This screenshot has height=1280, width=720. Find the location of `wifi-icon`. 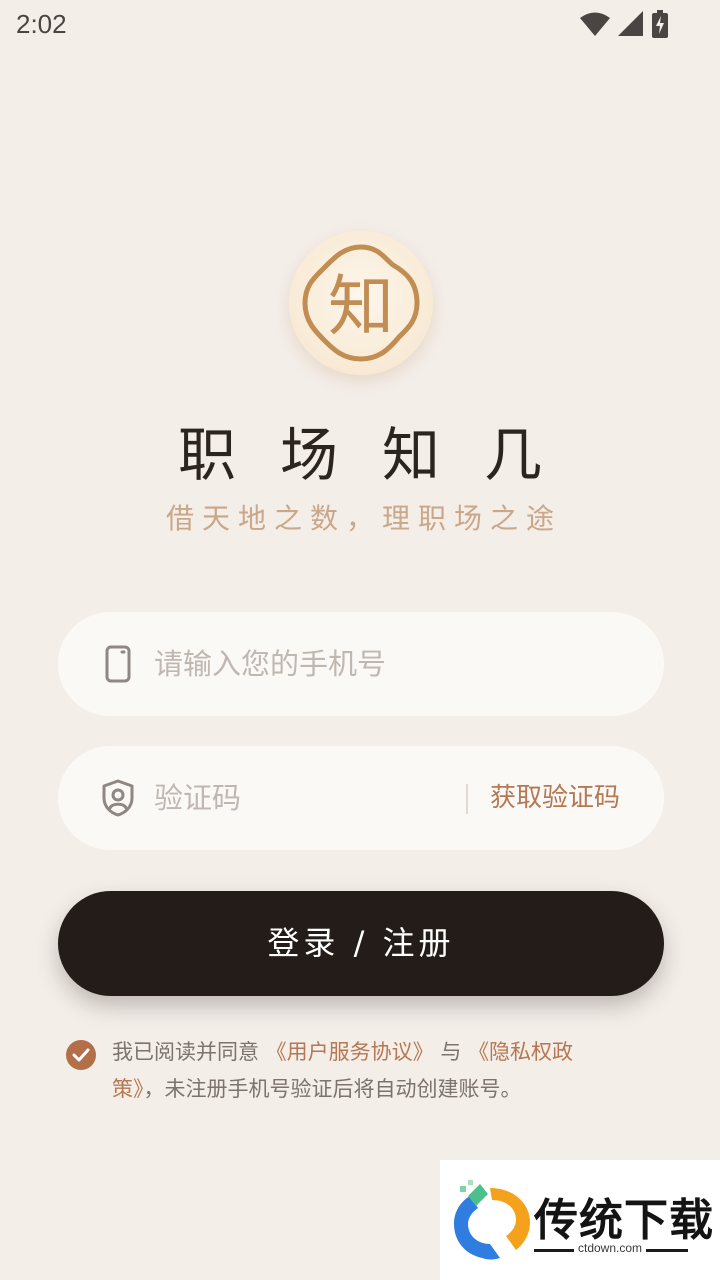

wifi-icon is located at coordinates (595, 24).